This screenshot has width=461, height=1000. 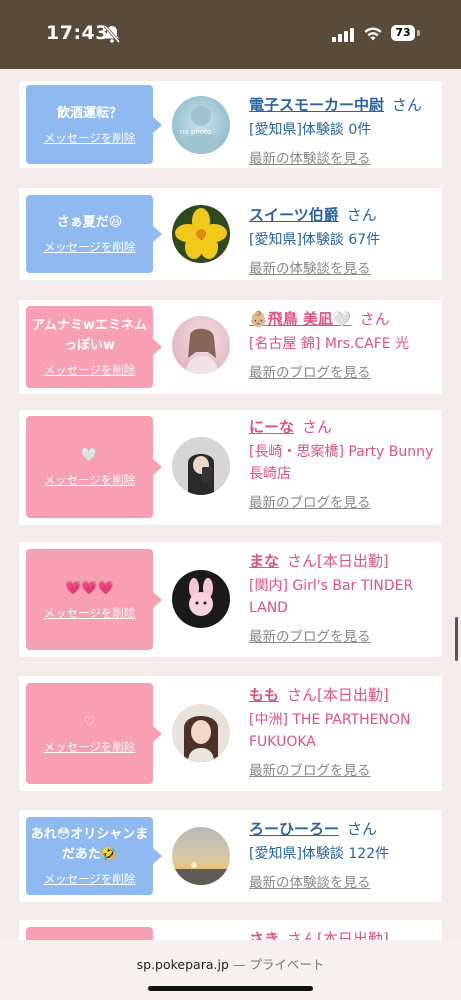 What do you see at coordinates (329, 344) in the screenshot?
I see `area-info: [名古屋 錦] Mrs.CAFE 光` at bounding box center [329, 344].